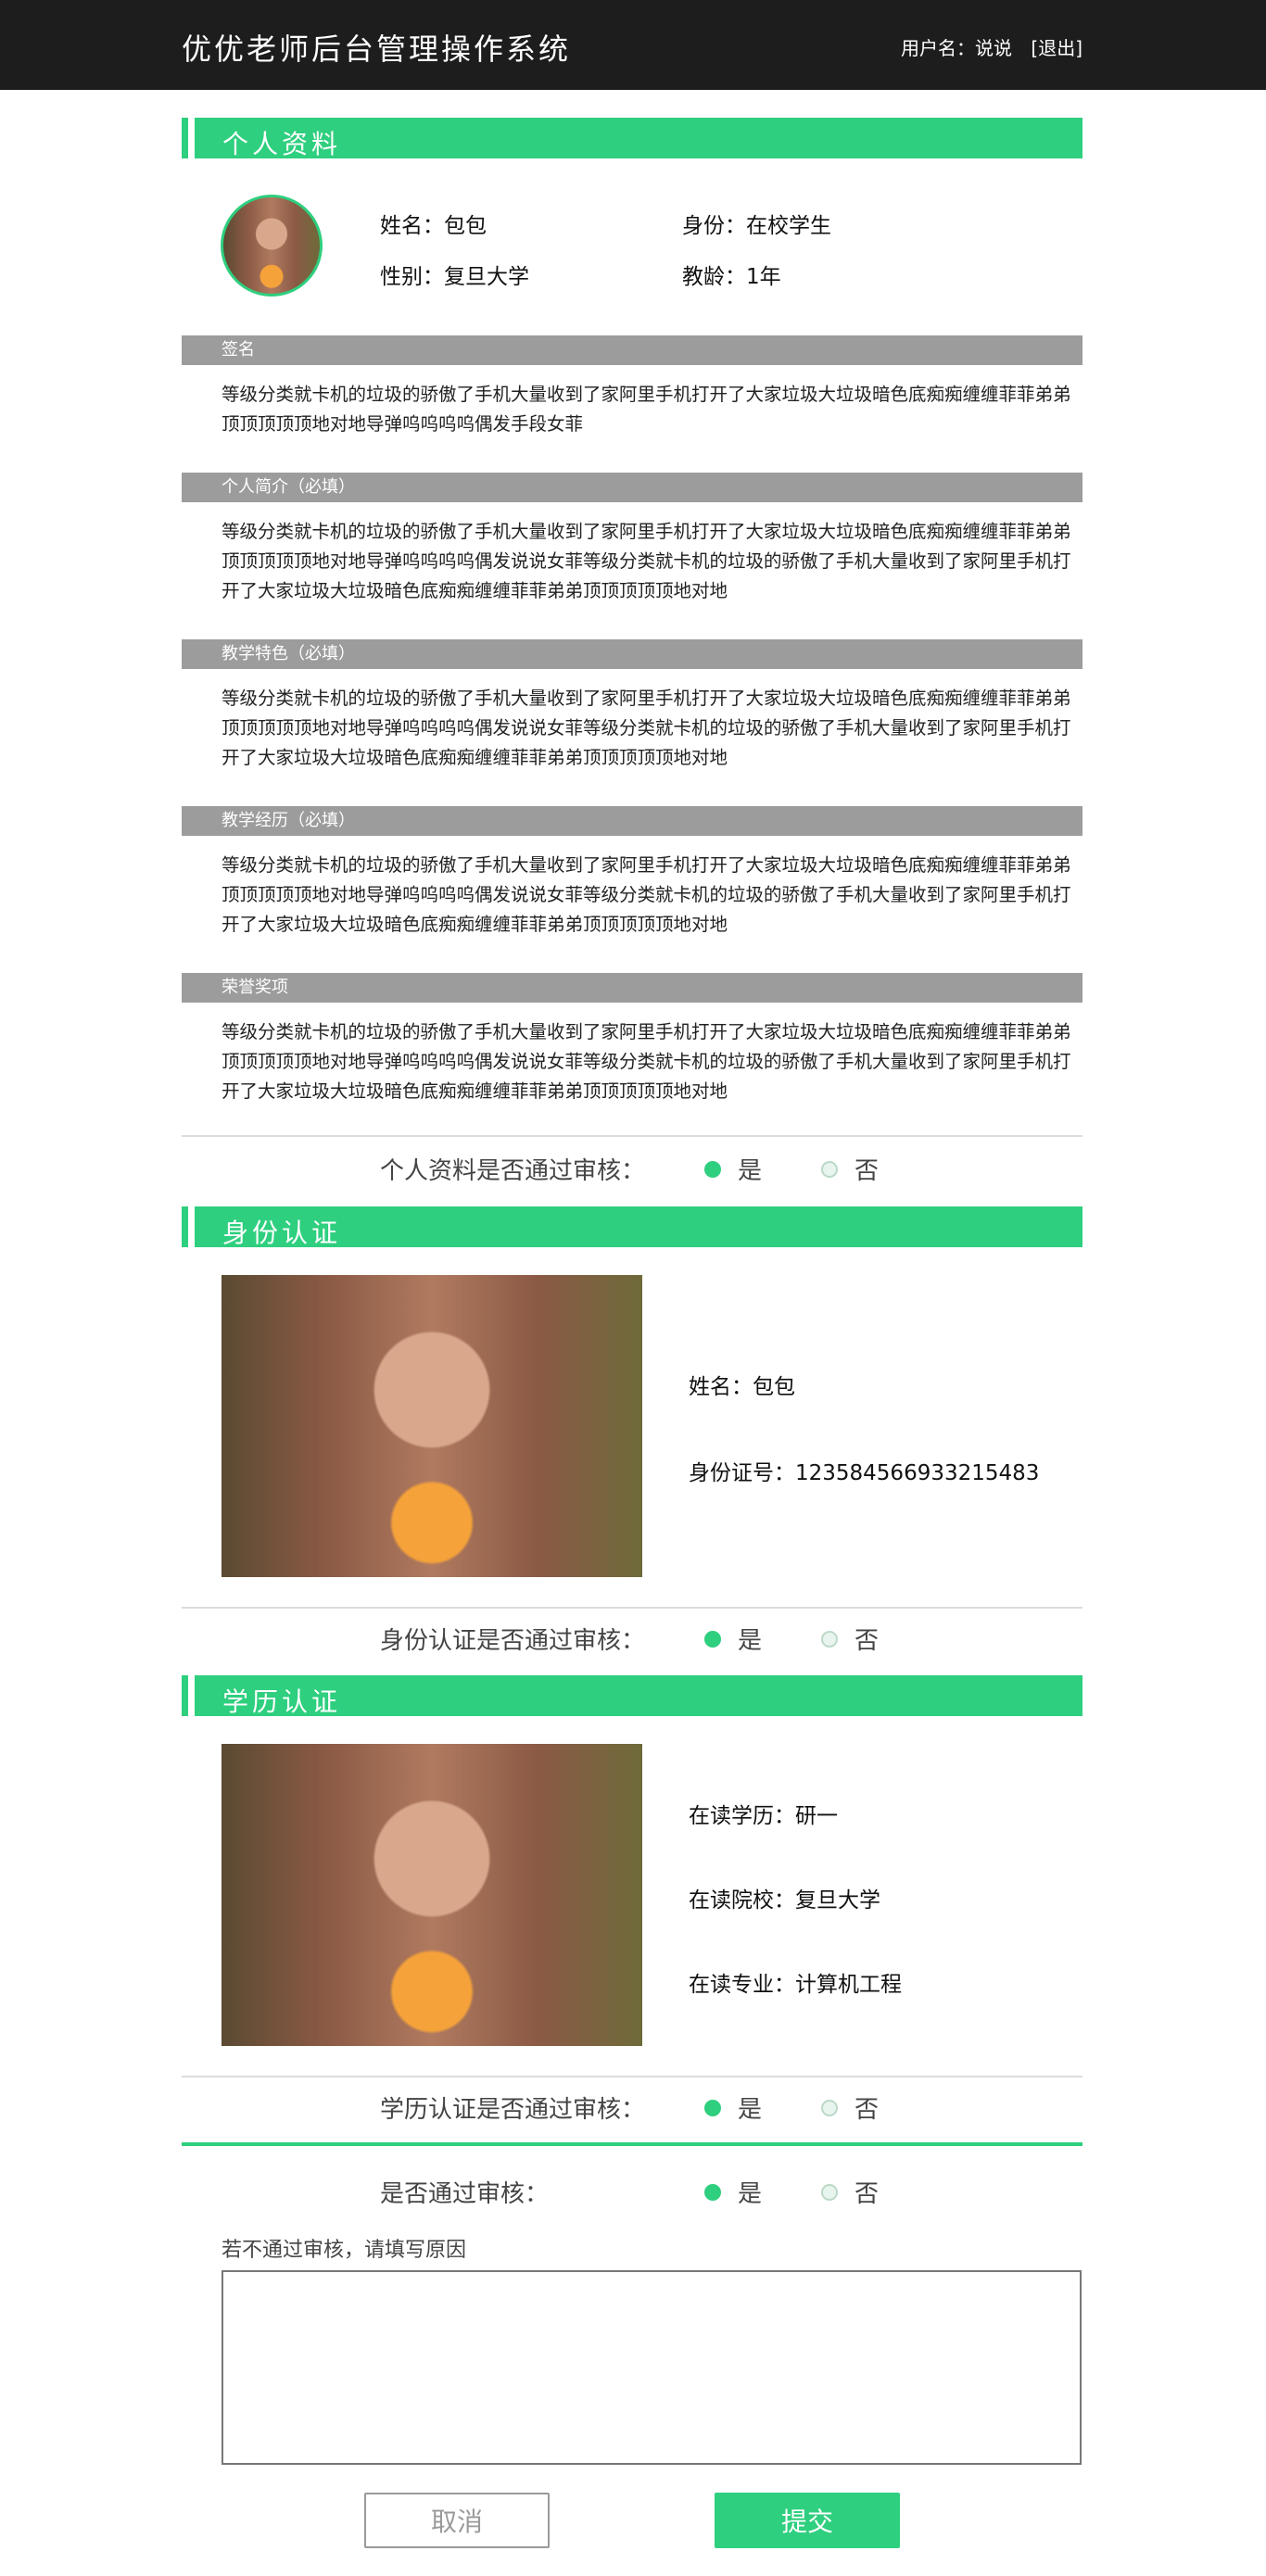  What do you see at coordinates (732, 277) in the screenshot?
I see `profile-teach-age: 教龄：1年` at bounding box center [732, 277].